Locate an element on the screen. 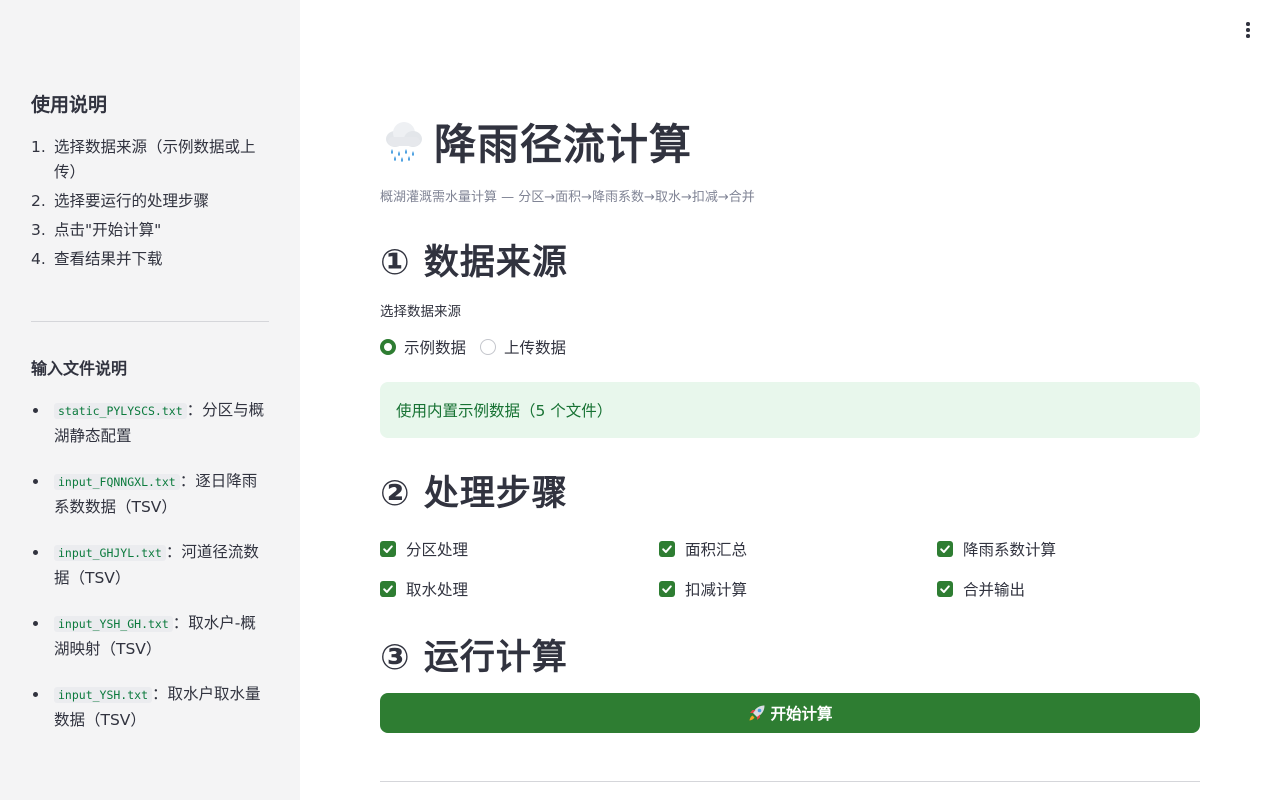 The width and height of the screenshot is (1280, 800). checkbox-partition: 分区处理 is located at coordinates (519, 549).